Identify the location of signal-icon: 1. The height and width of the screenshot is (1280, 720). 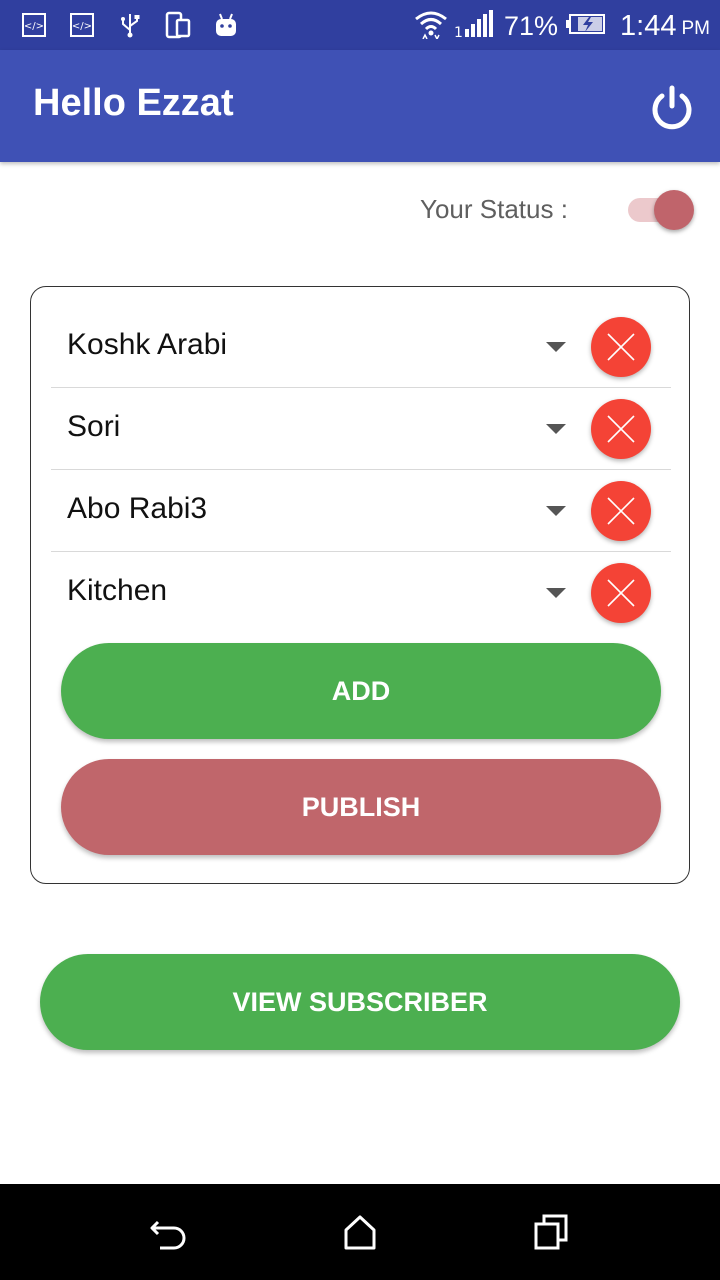
(474, 26).